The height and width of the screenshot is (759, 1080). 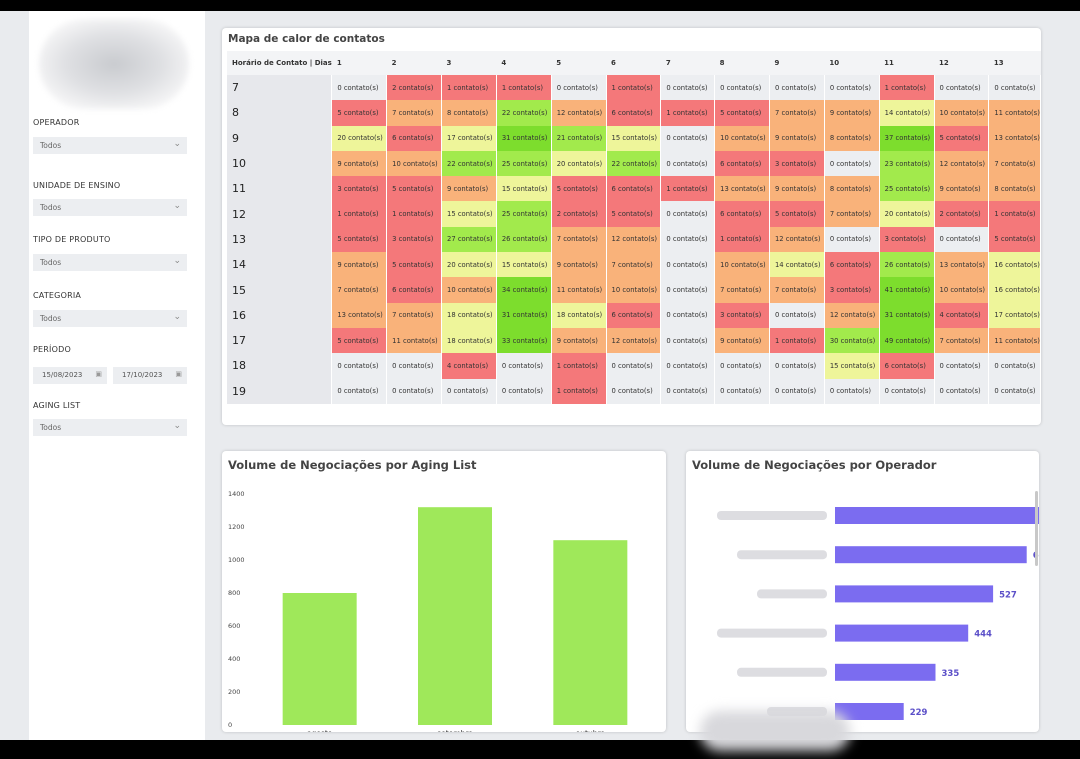 I want to click on period-start-input: 15/08/2023 ▣, so click(x=70, y=375).